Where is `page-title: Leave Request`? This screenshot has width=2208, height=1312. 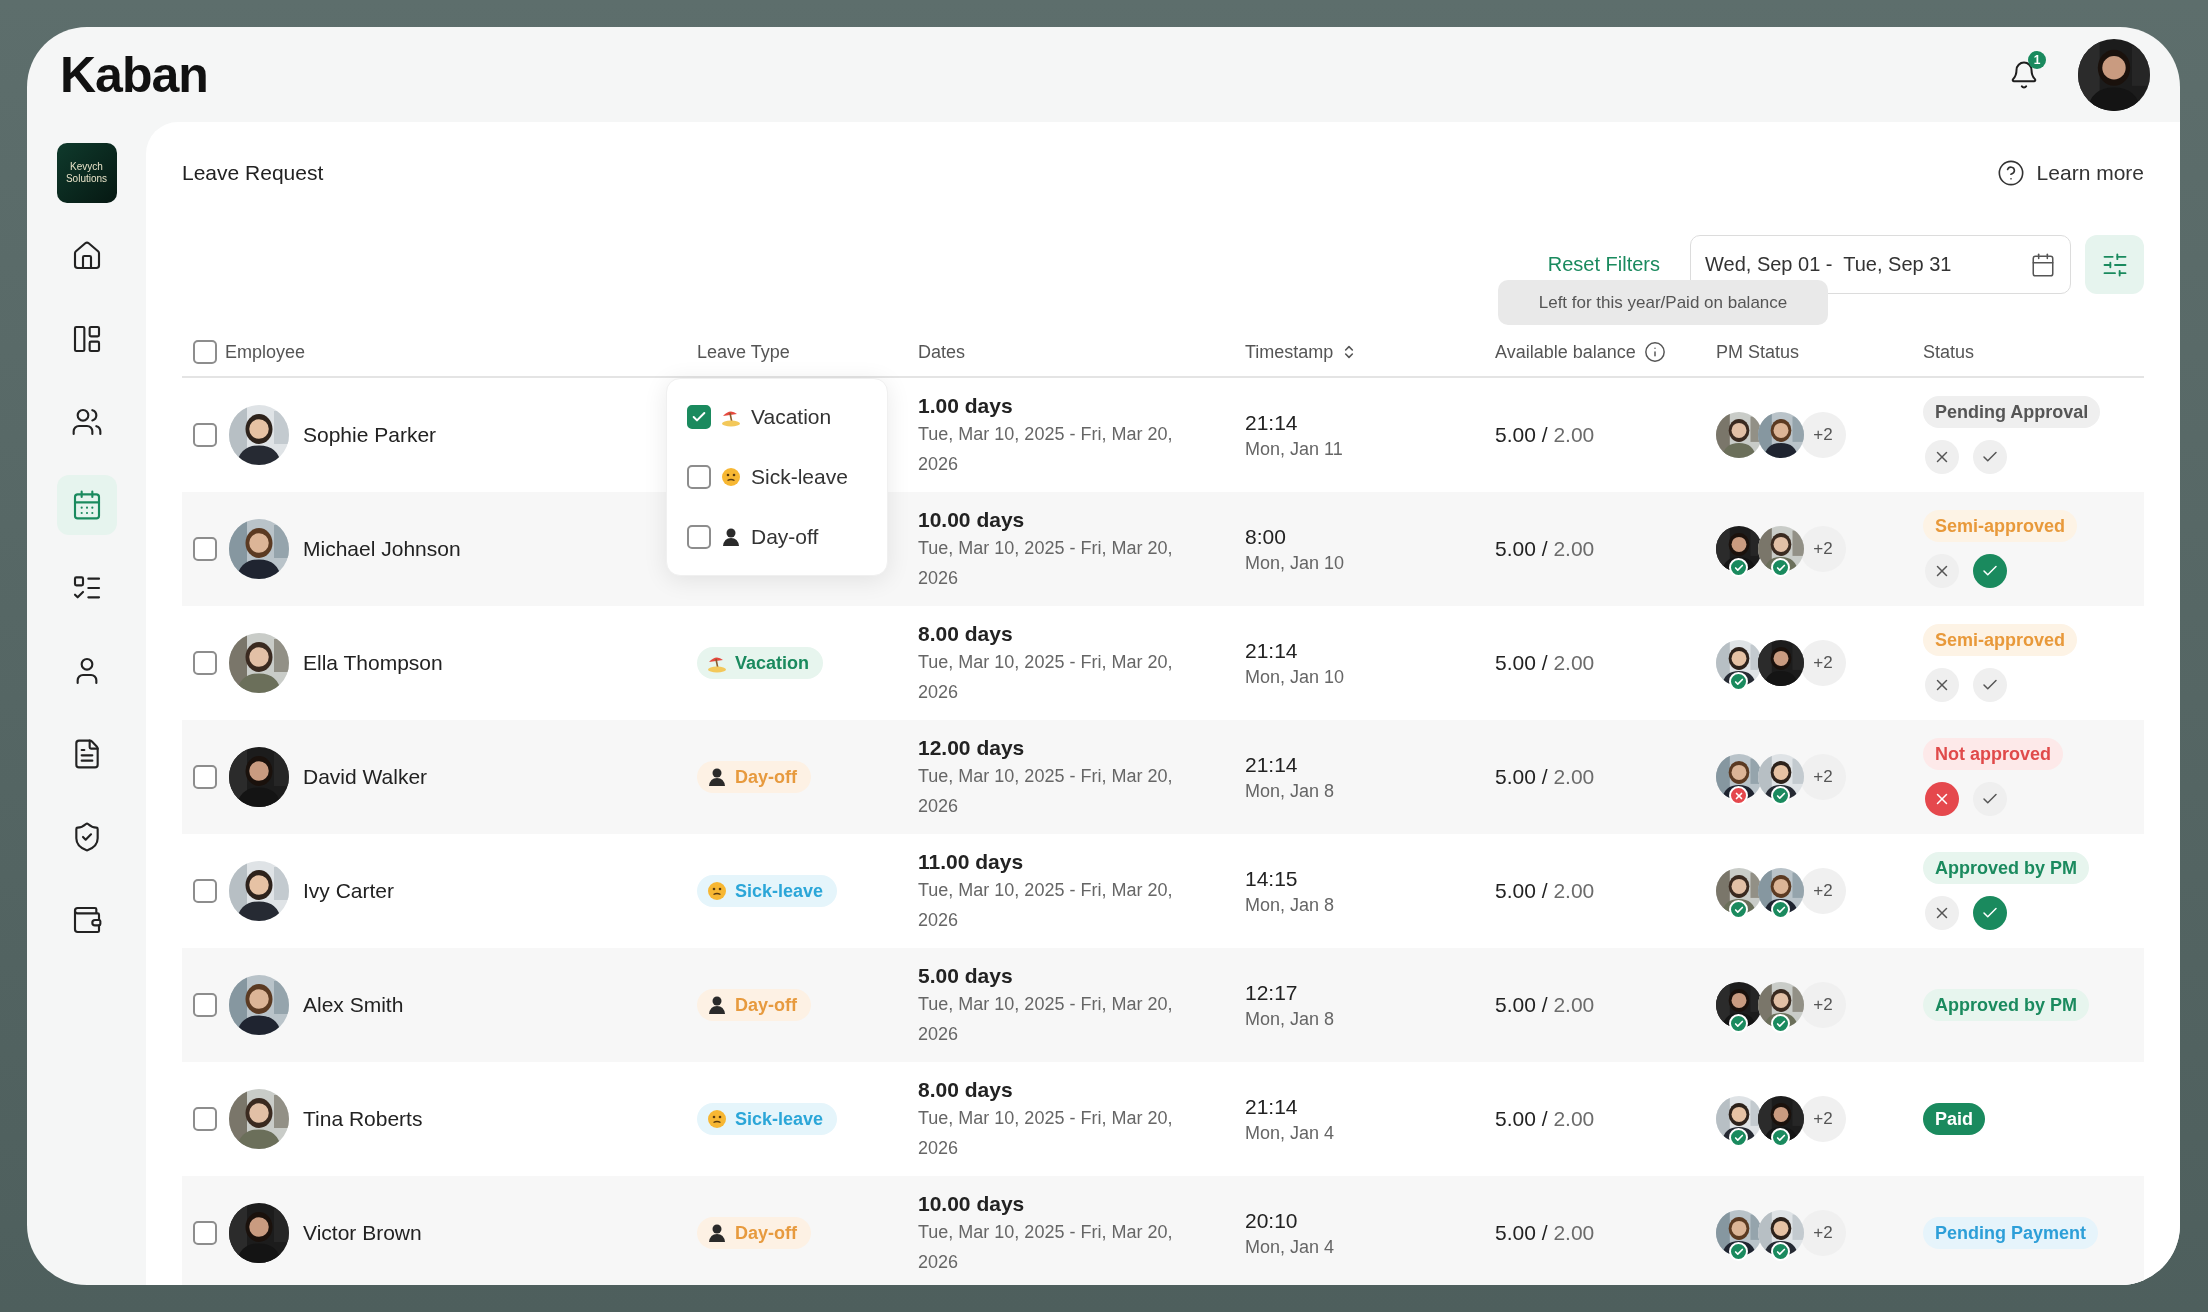 page-title: Leave Request is located at coordinates (253, 173).